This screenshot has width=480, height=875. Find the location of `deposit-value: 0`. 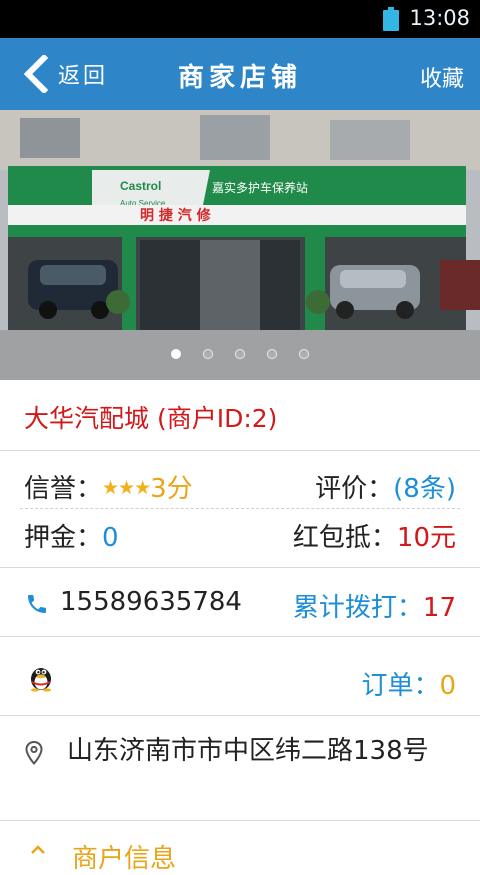

deposit-value: 0 is located at coordinates (110, 538).